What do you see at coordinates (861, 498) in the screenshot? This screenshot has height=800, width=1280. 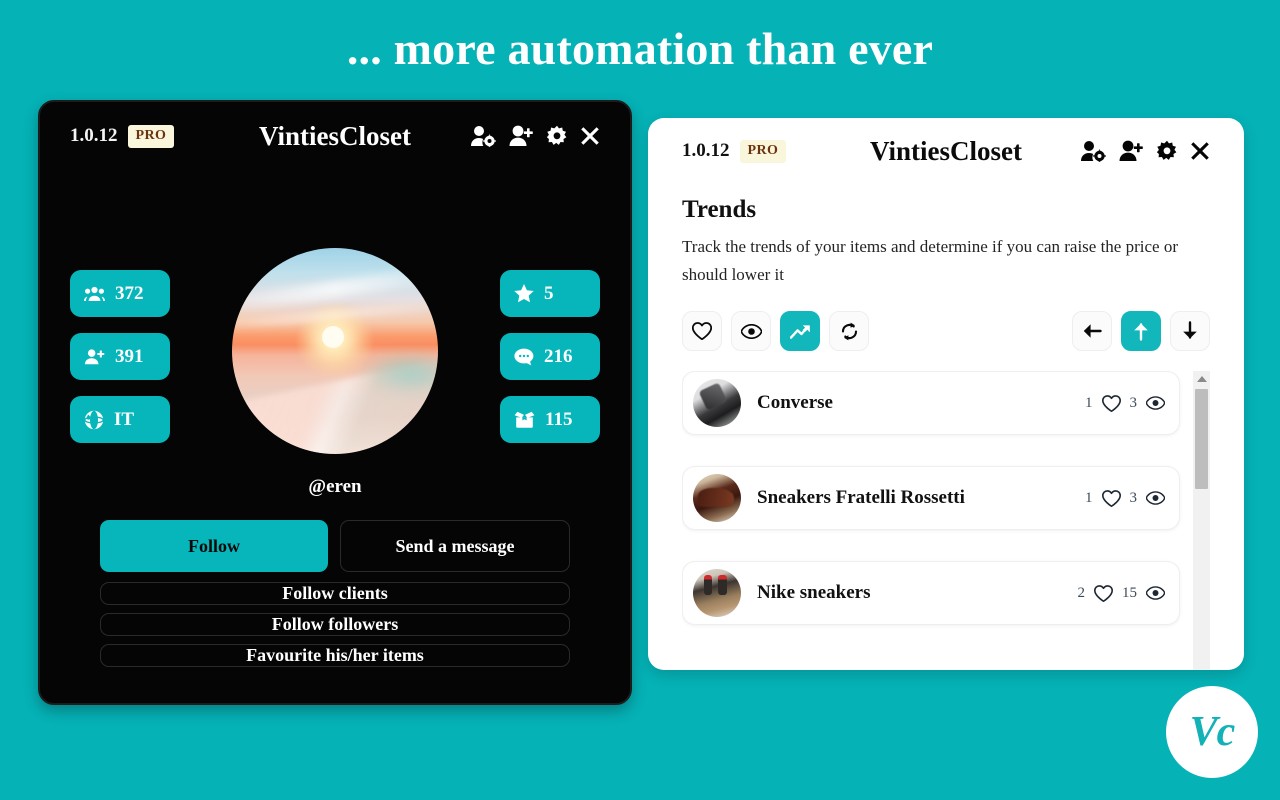 I see `item-name: Sneakers Fratelli Rossetti` at bounding box center [861, 498].